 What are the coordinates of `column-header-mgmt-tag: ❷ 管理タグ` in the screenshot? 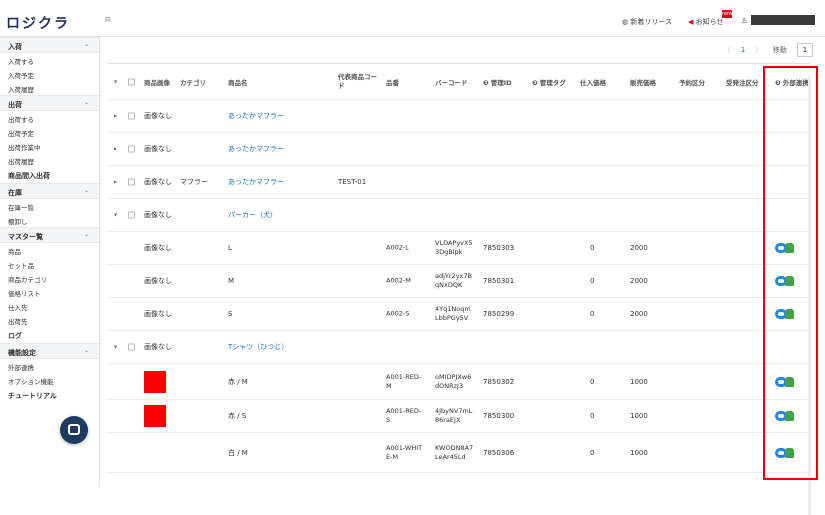 It's located at (549, 82).